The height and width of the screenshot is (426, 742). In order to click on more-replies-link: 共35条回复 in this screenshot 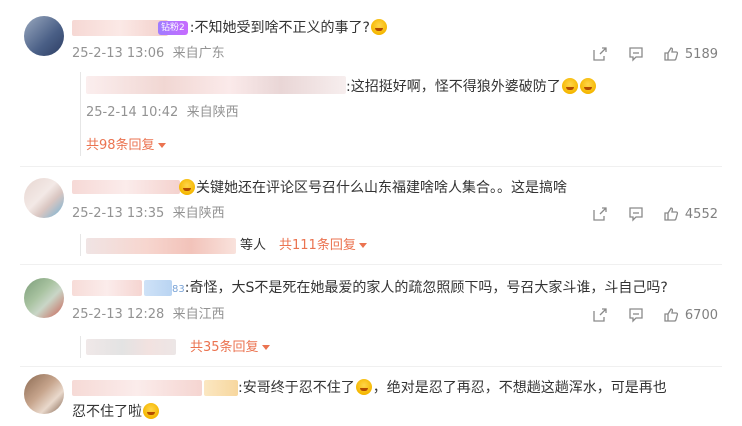, I will do `click(230, 348)`.